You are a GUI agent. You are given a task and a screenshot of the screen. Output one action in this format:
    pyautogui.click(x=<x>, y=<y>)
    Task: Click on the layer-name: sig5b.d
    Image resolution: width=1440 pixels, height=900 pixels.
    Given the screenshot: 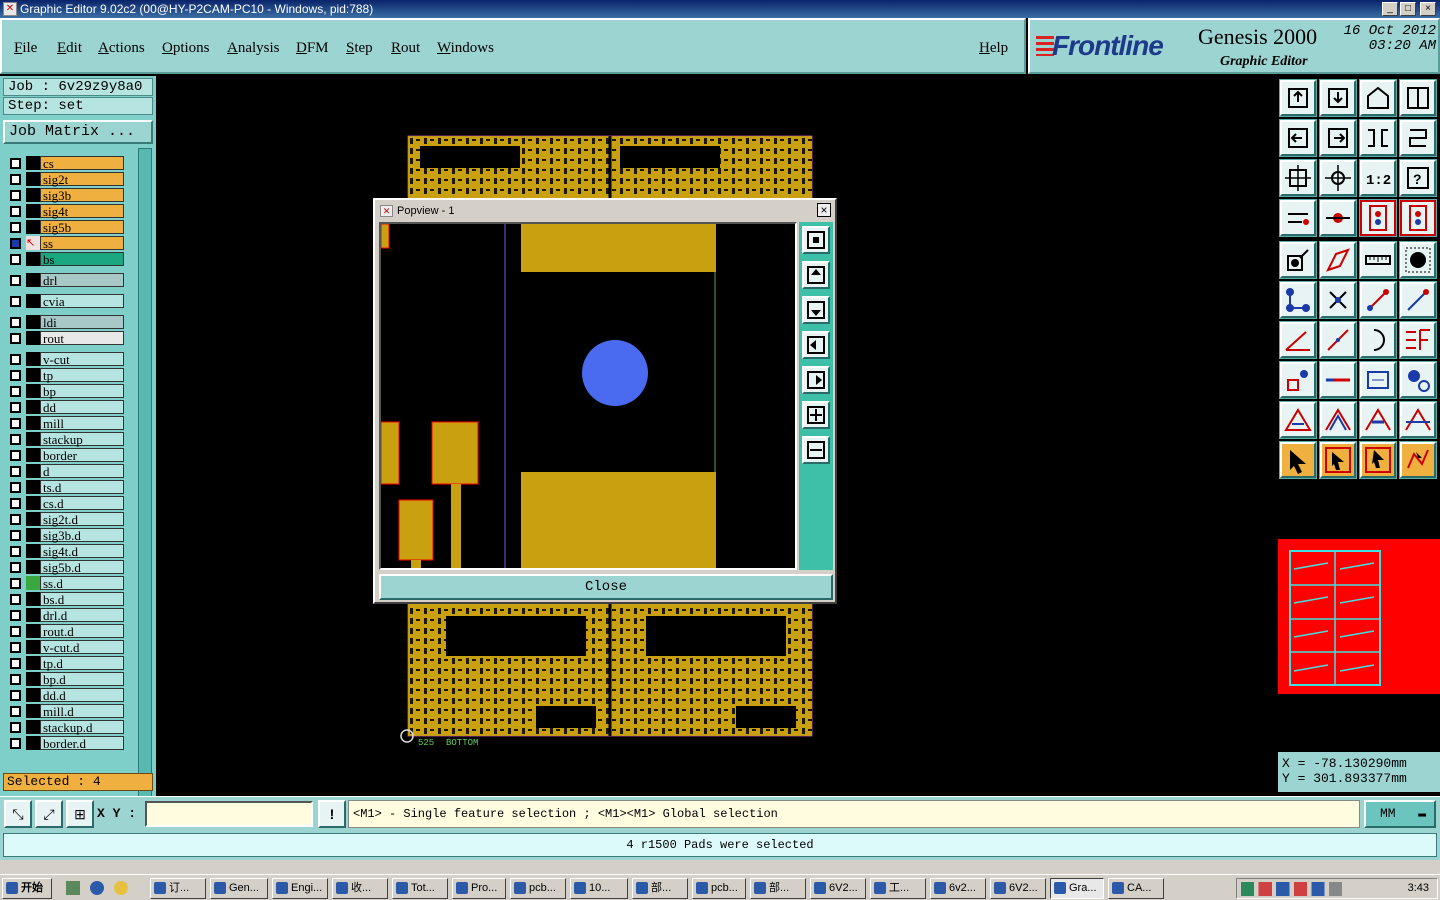 What is the action you would take?
    pyautogui.click(x=82, y=567)
    